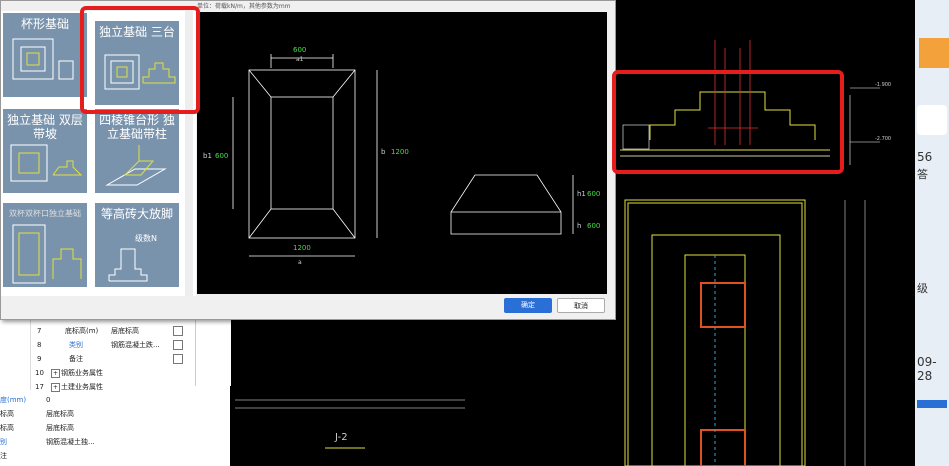 This screenshot has width=949, height=466. What do you see at coordinates (46, 163) in the screenshot?
I see `double-slope-foundation-icon` at bounding box center [46, 163].